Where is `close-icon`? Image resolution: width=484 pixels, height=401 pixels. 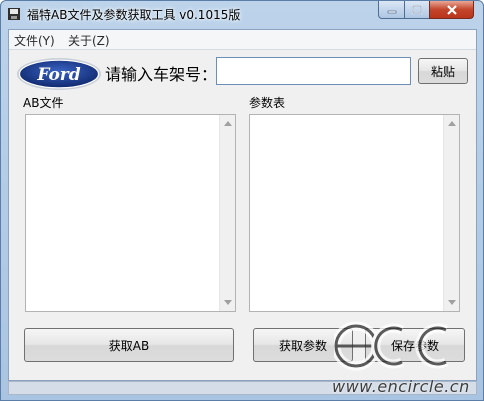 close-icon is located at coordinates (451, 9).